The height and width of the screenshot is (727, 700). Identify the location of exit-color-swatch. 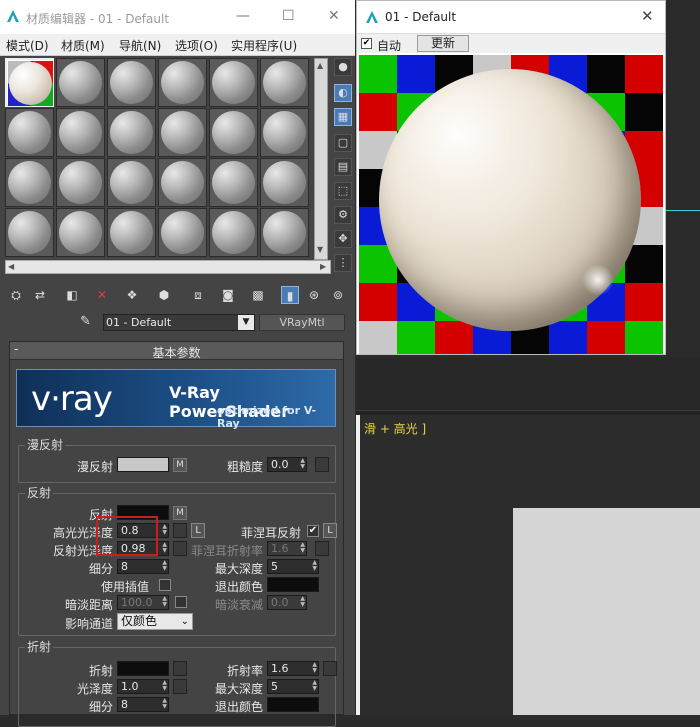
(293, 584).